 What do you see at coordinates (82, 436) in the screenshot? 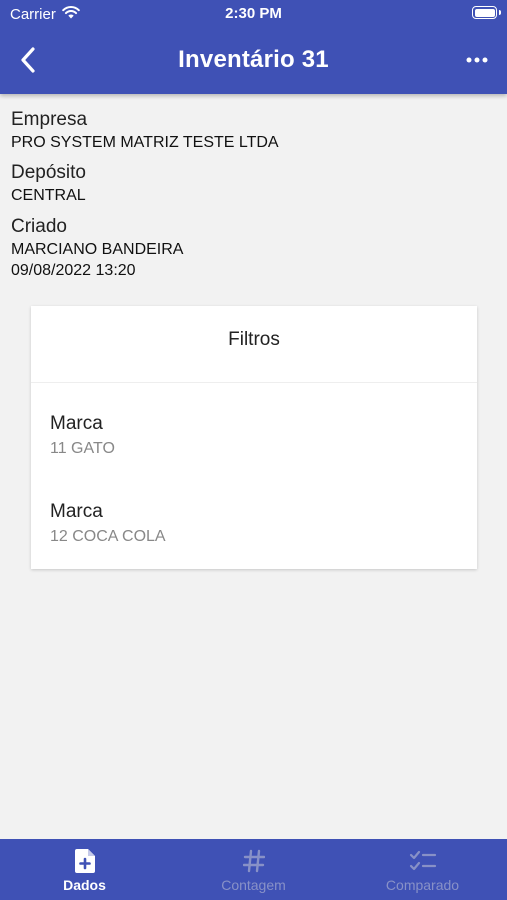
I see `filter-item: Marca 11 GATO` at bounding box center [82, 436].